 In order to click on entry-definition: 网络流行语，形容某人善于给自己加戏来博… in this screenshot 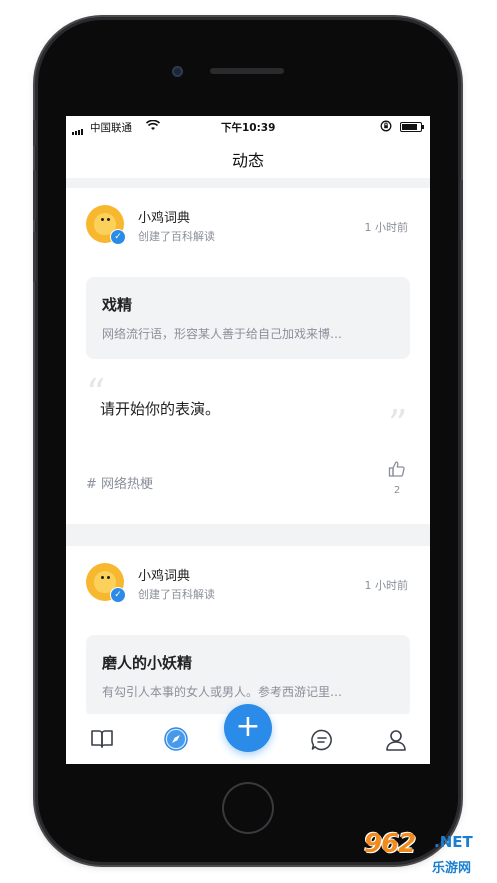, I will do `click(222, 334)`.